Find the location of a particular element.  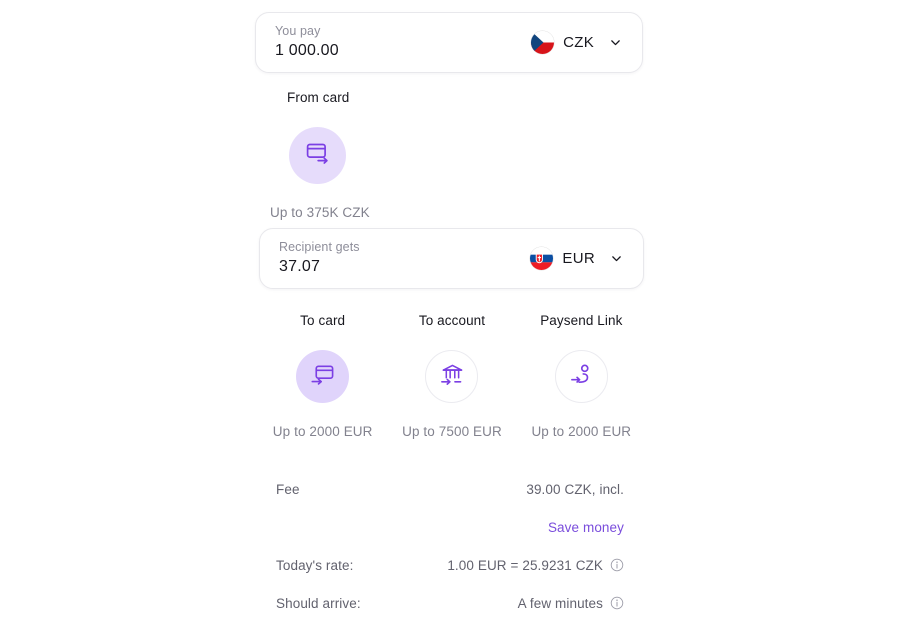

card-in-icon is located at coordinates (322, 377).